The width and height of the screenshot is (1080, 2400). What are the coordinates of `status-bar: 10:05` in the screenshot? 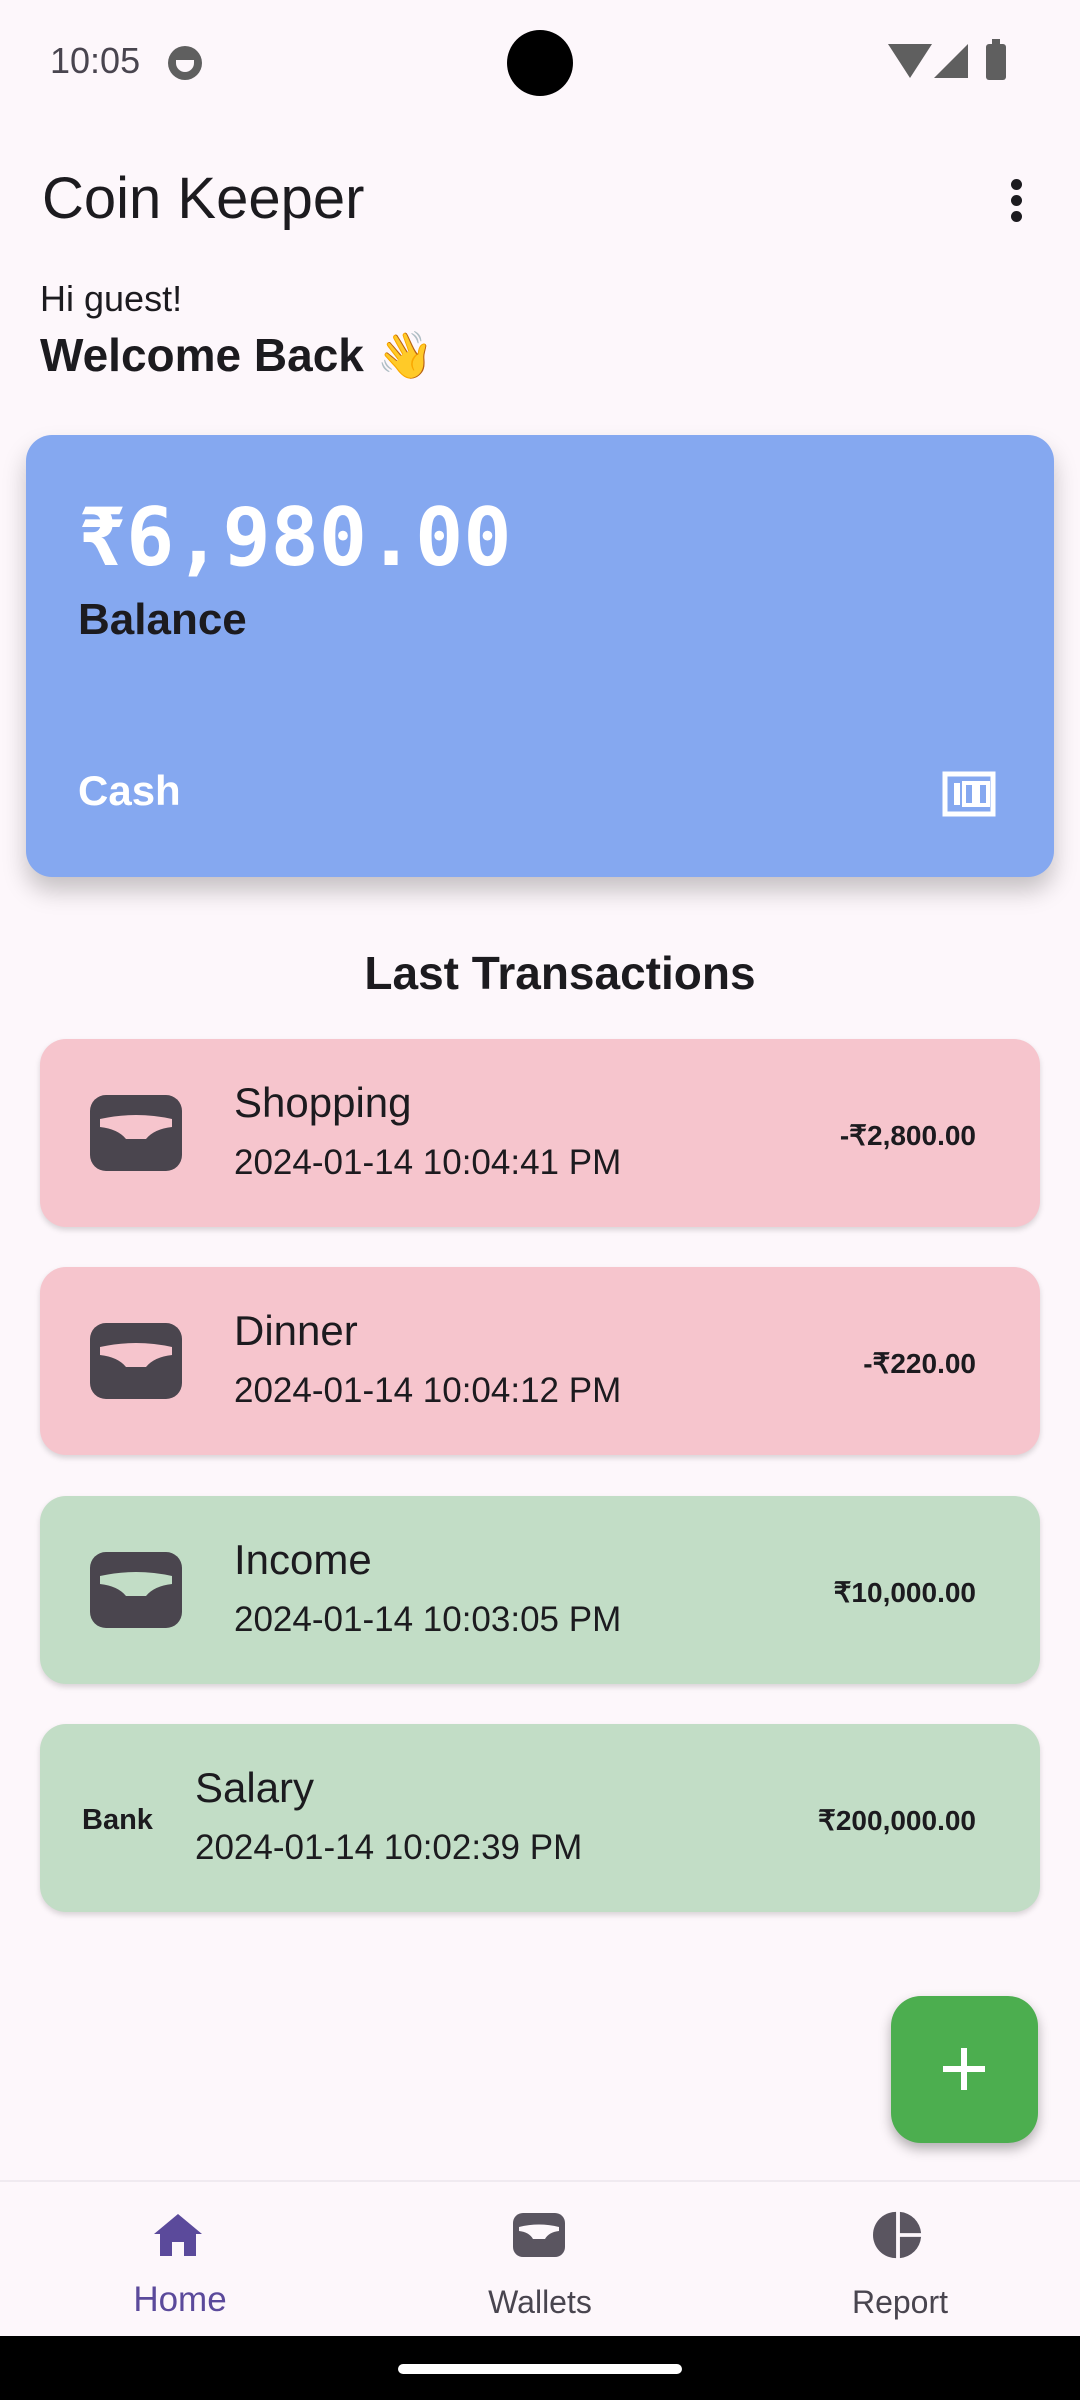 It's located at (540, 64).